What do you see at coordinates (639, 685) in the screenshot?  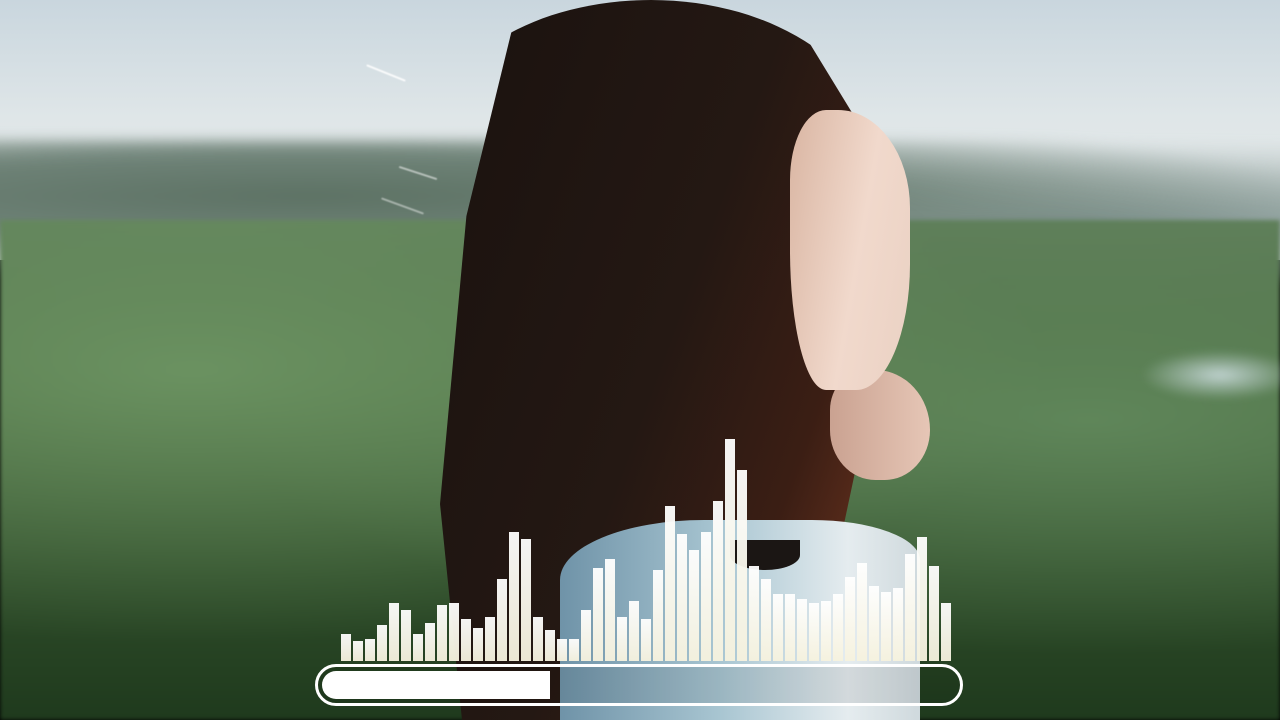 I see `progress-bar` at bounding box center [639, 685].